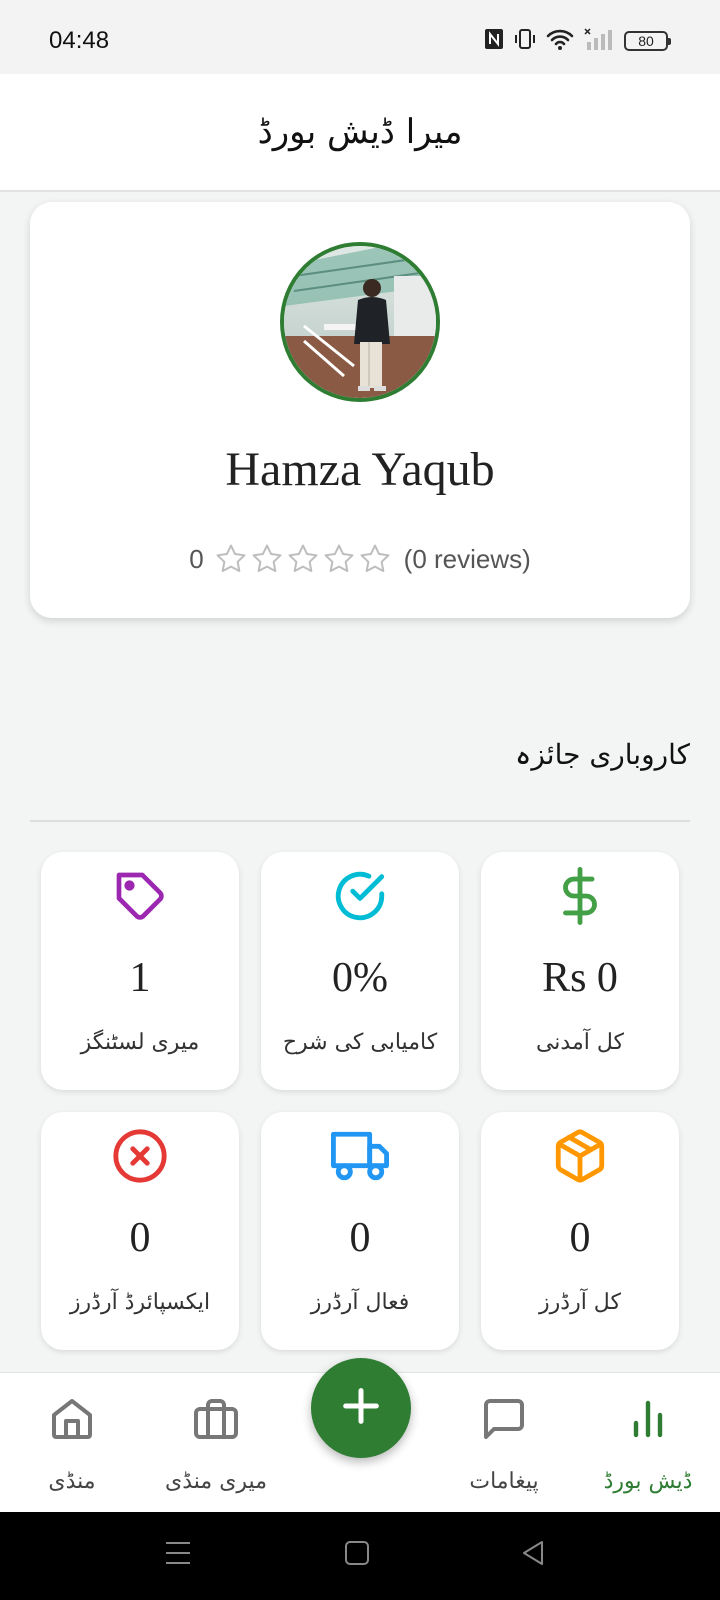  I want to click on stat-label: کل آرڈرز, so click(580, 1302).